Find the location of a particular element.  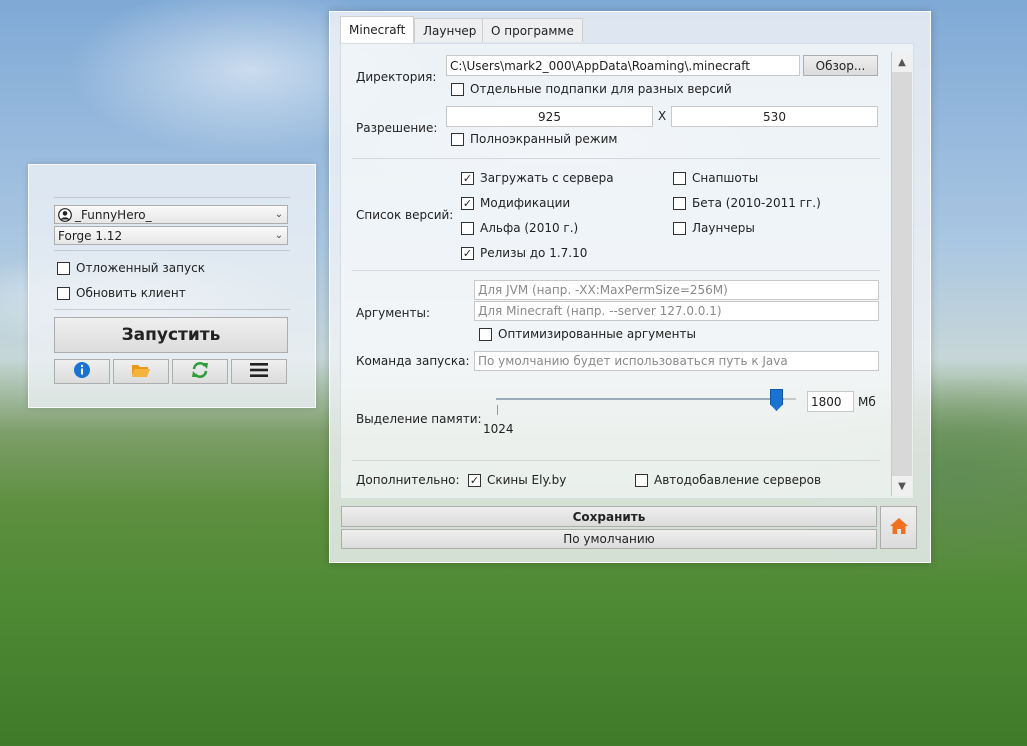

menu-button is located at coordinates (259, 371).